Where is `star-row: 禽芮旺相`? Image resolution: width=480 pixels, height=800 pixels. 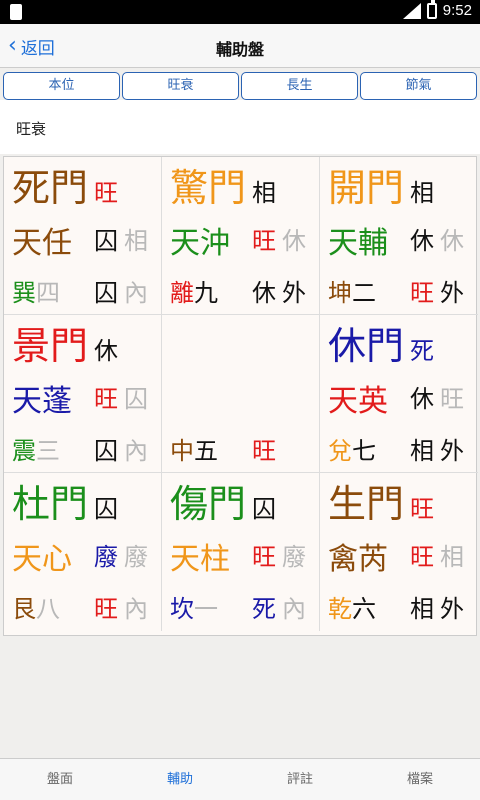
star-row: 禽芮旺相 is located at coordinates (398, 560).